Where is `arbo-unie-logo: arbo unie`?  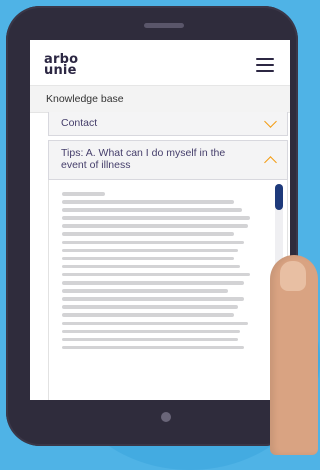 arbo-unie-logo: arbo unie is located at coordinates (68, 65).